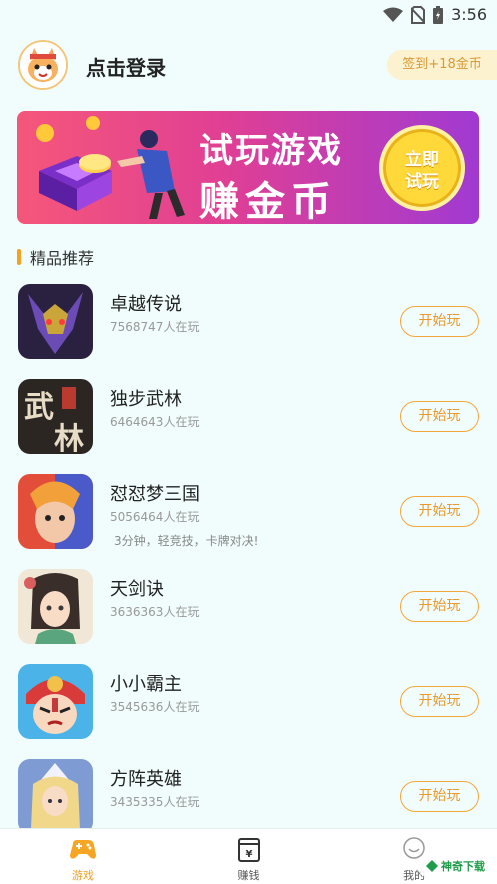 Image resolution: width=497 pixels, height=884 pixels. Describe the element at coordinates (463, 866) in the screenshot. I see `watermark-text: 神奇下载` at that location.